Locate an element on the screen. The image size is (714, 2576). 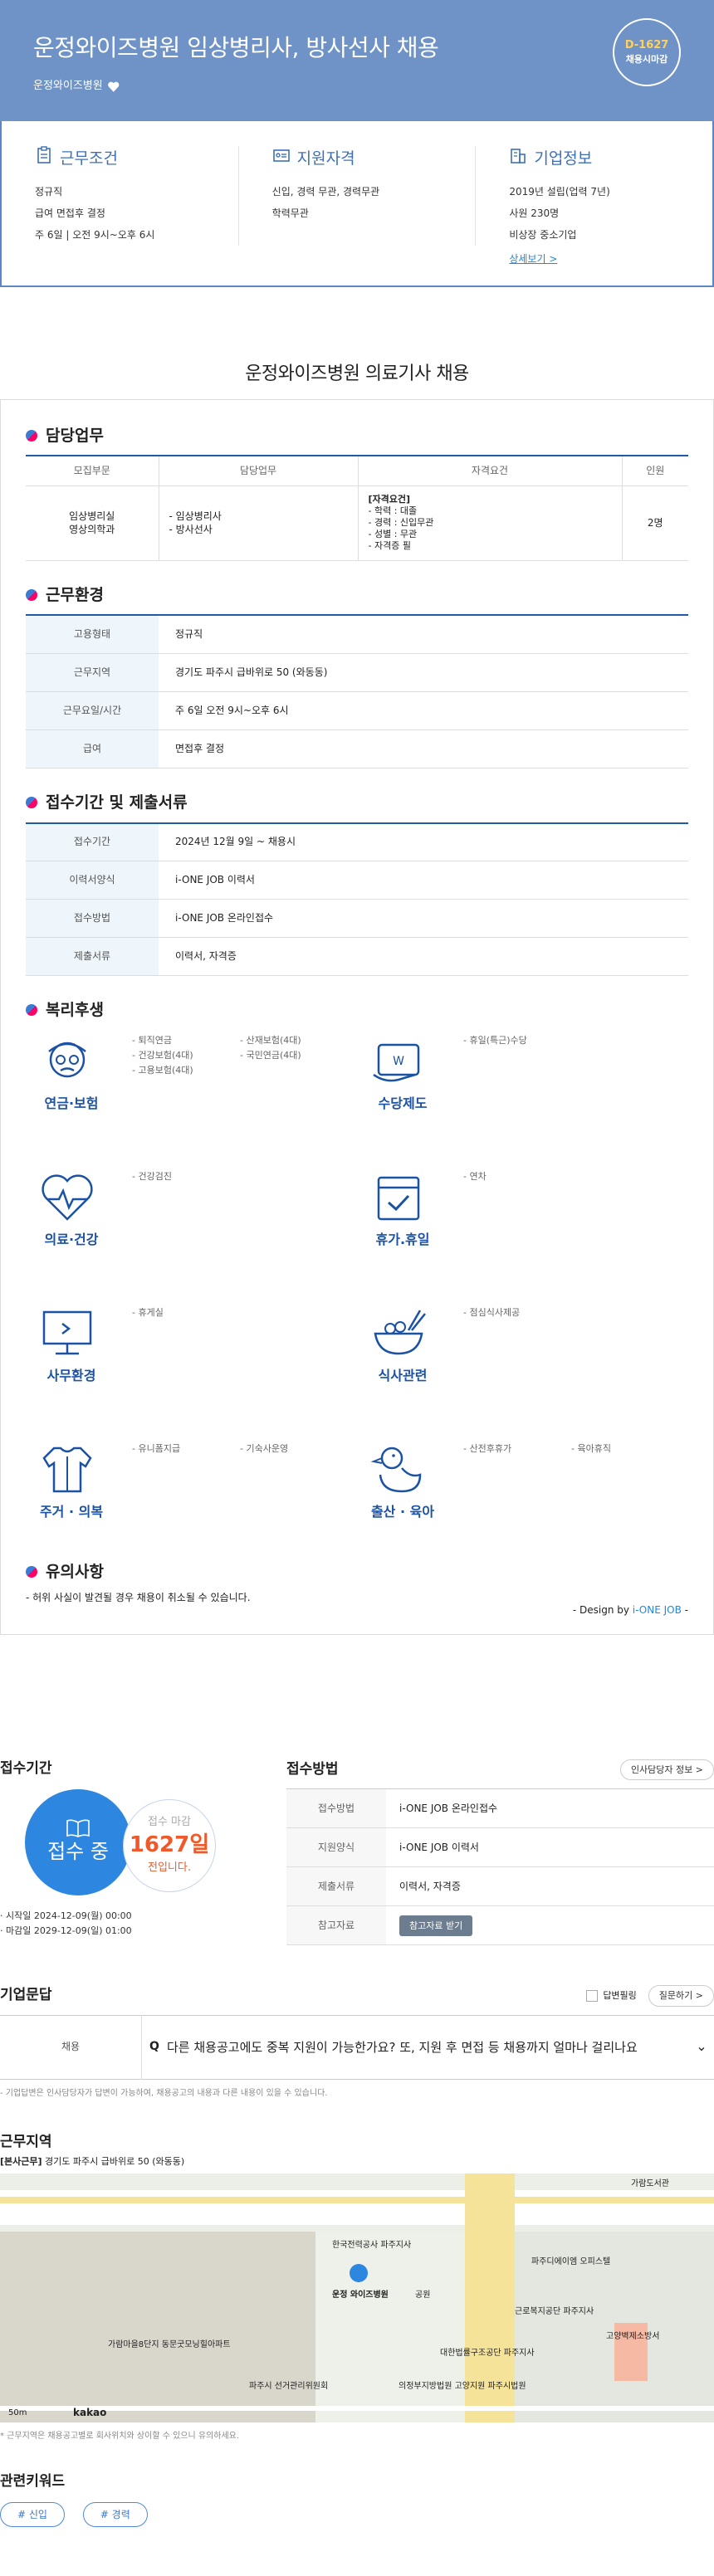
filter-checkbox is located at coordinates (592, 1996).